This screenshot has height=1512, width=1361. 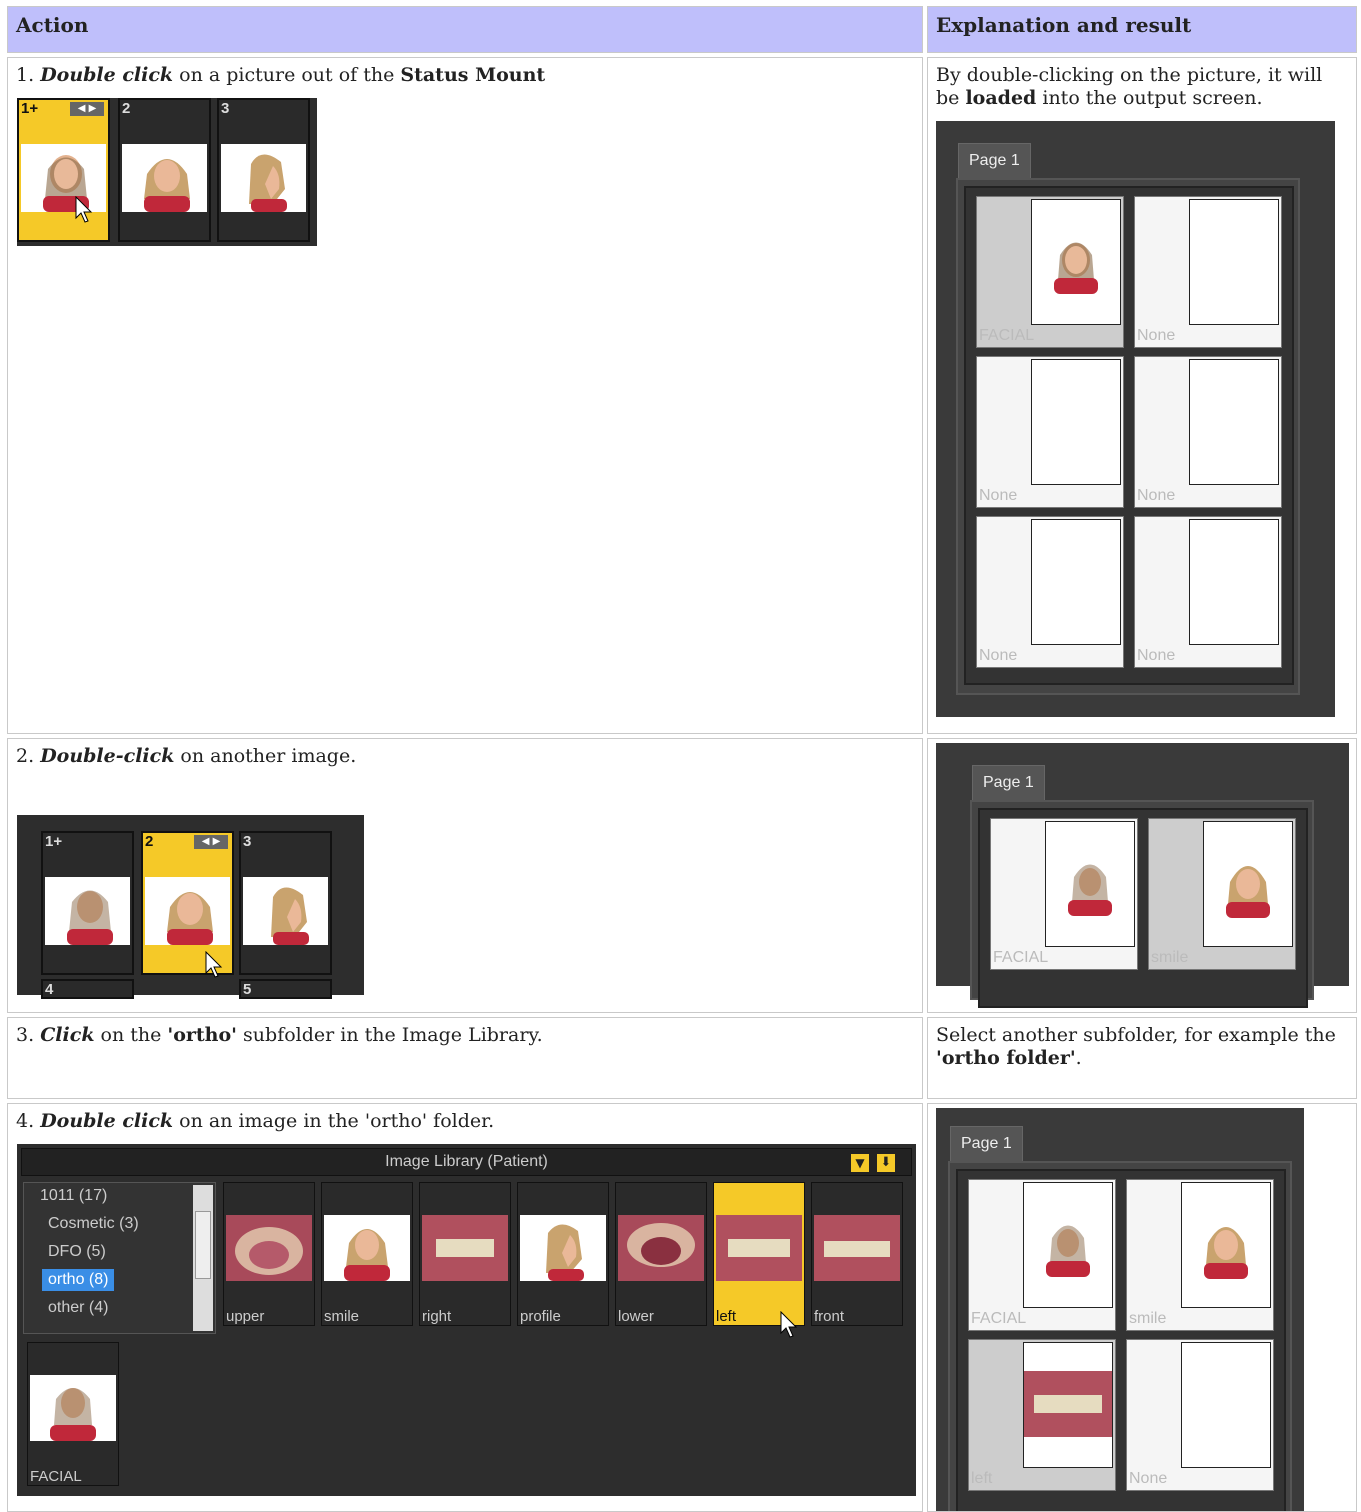 I want to click on library-thumb: upper, so click(x=269, y=1254).